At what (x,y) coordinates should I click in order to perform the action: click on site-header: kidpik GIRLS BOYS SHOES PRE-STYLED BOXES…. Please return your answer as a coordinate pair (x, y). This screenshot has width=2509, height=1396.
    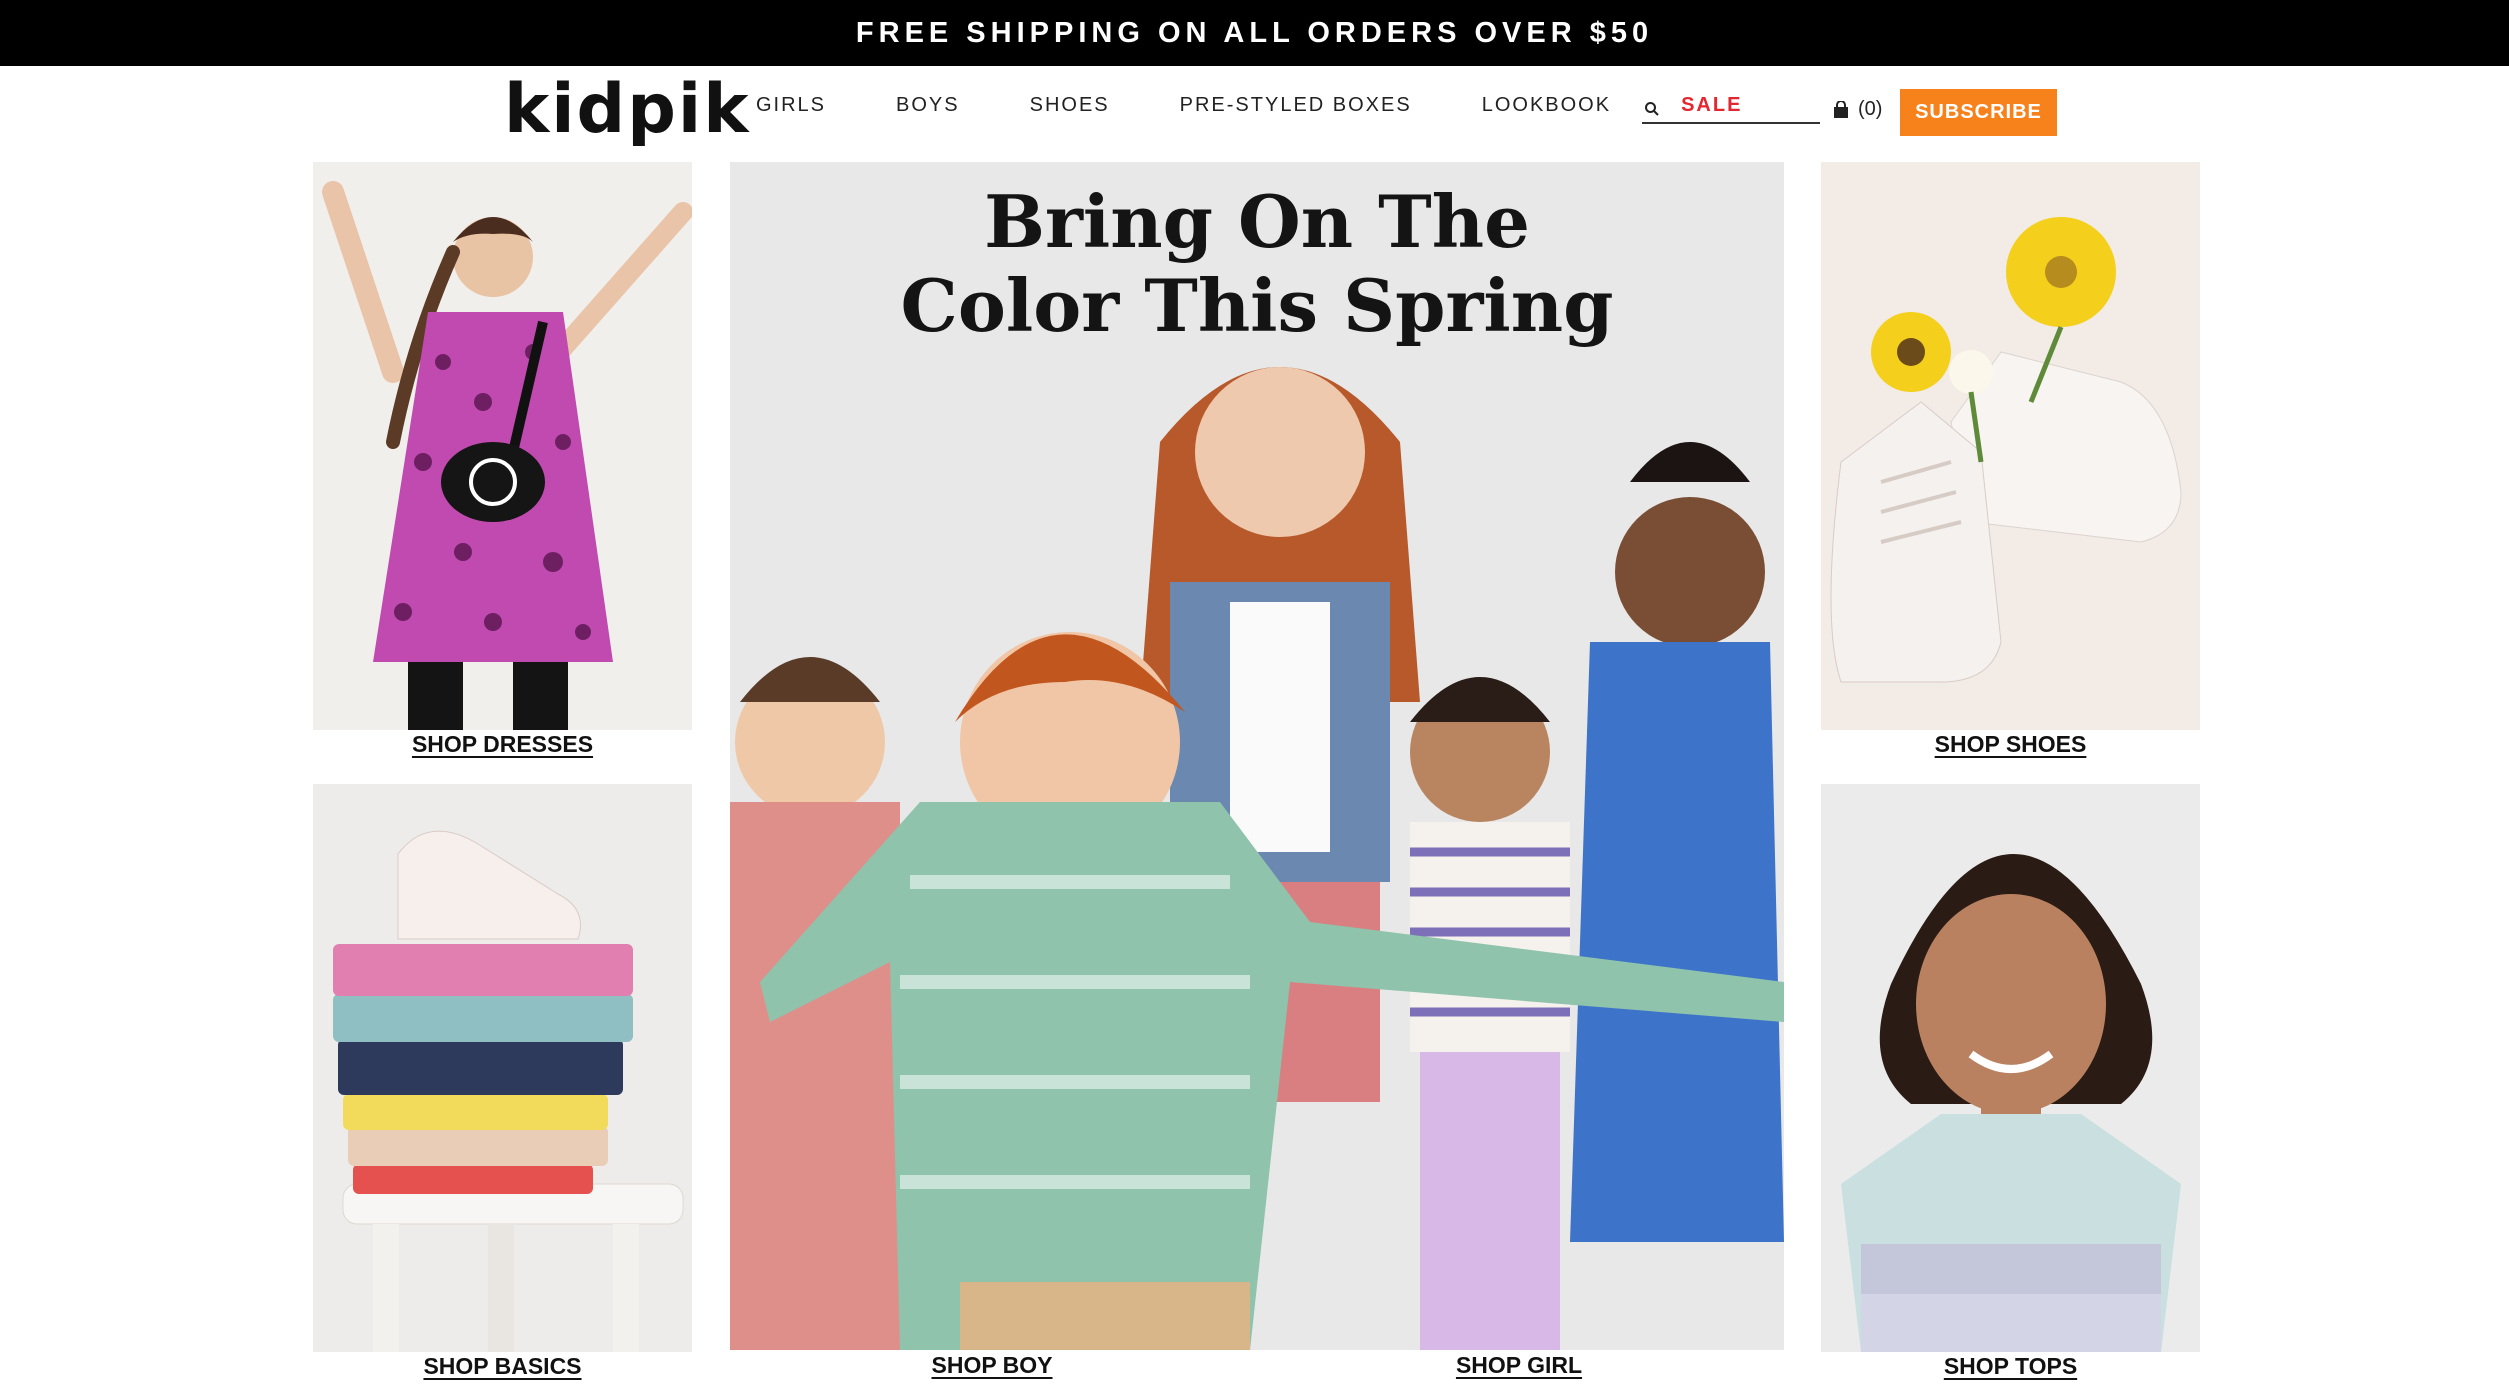
    Looking at the image, I should click on (1254, 112).